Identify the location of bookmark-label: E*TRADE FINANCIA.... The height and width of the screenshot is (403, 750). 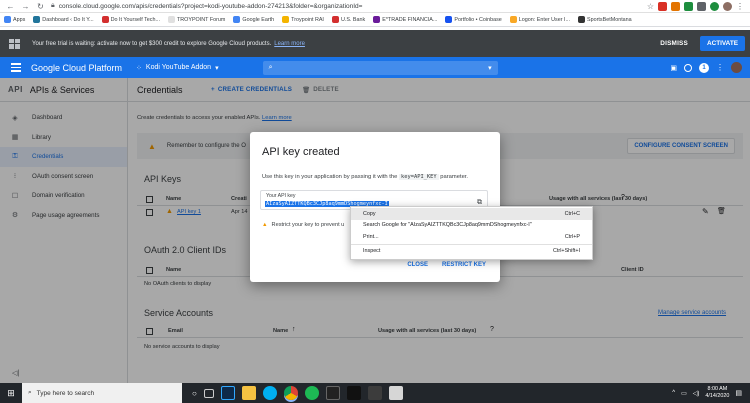
(410, 19).